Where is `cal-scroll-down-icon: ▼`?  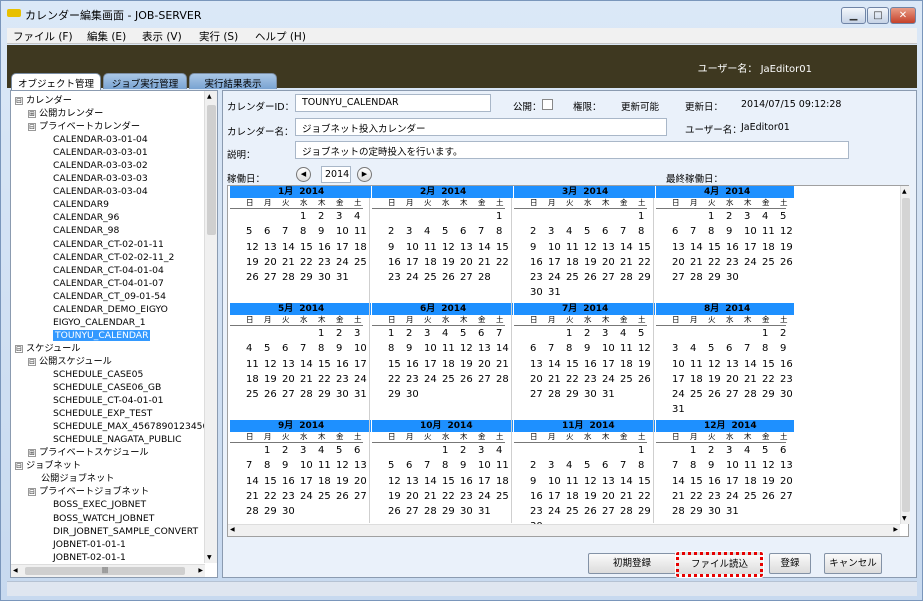
cal-scroll-down-icon: ▼ is located at coordinates (904, 518).